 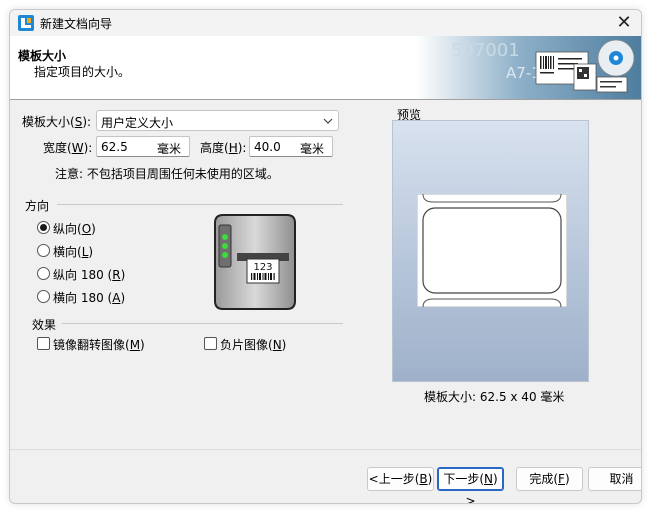 I want to click on orientation-group-title: 方向, so click(x=37, y=206).